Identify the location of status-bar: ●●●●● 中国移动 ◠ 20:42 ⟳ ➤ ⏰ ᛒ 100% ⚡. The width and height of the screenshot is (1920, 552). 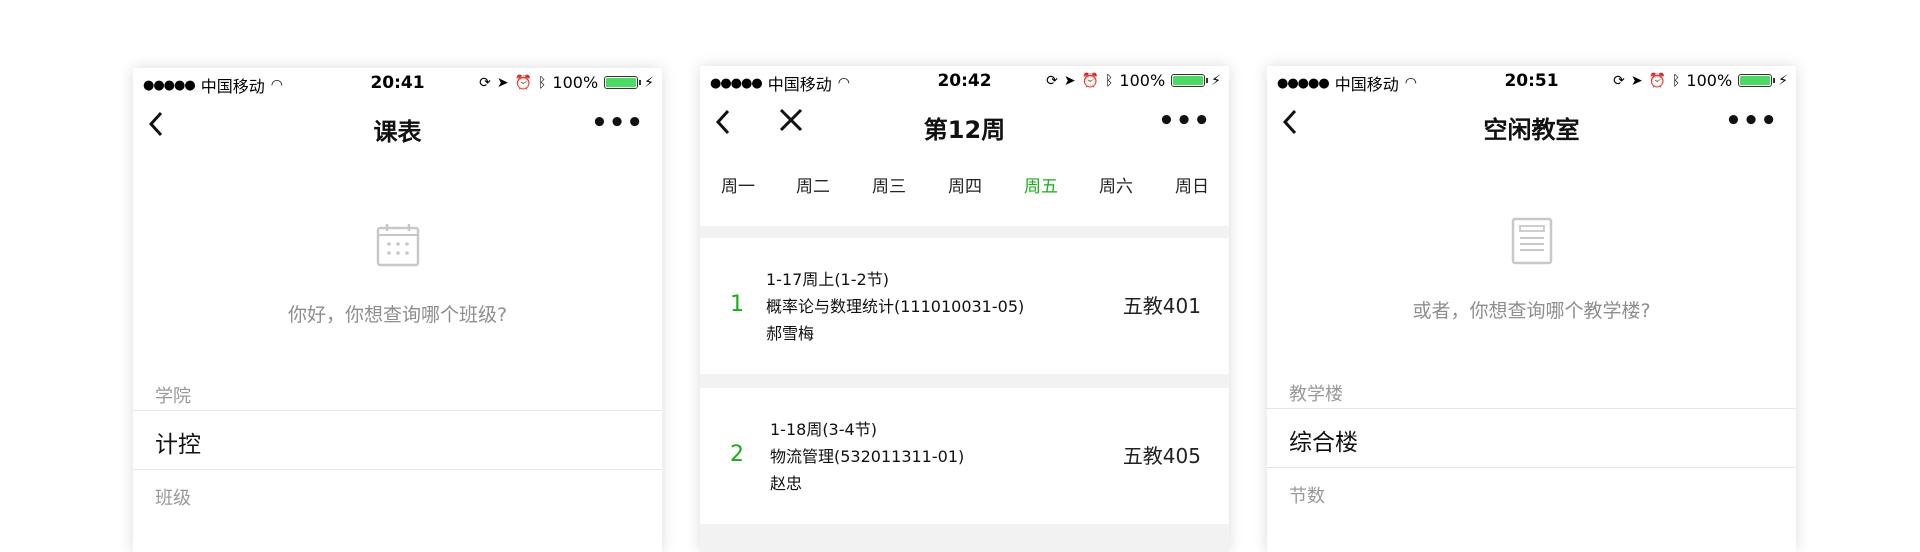
(964, 81).